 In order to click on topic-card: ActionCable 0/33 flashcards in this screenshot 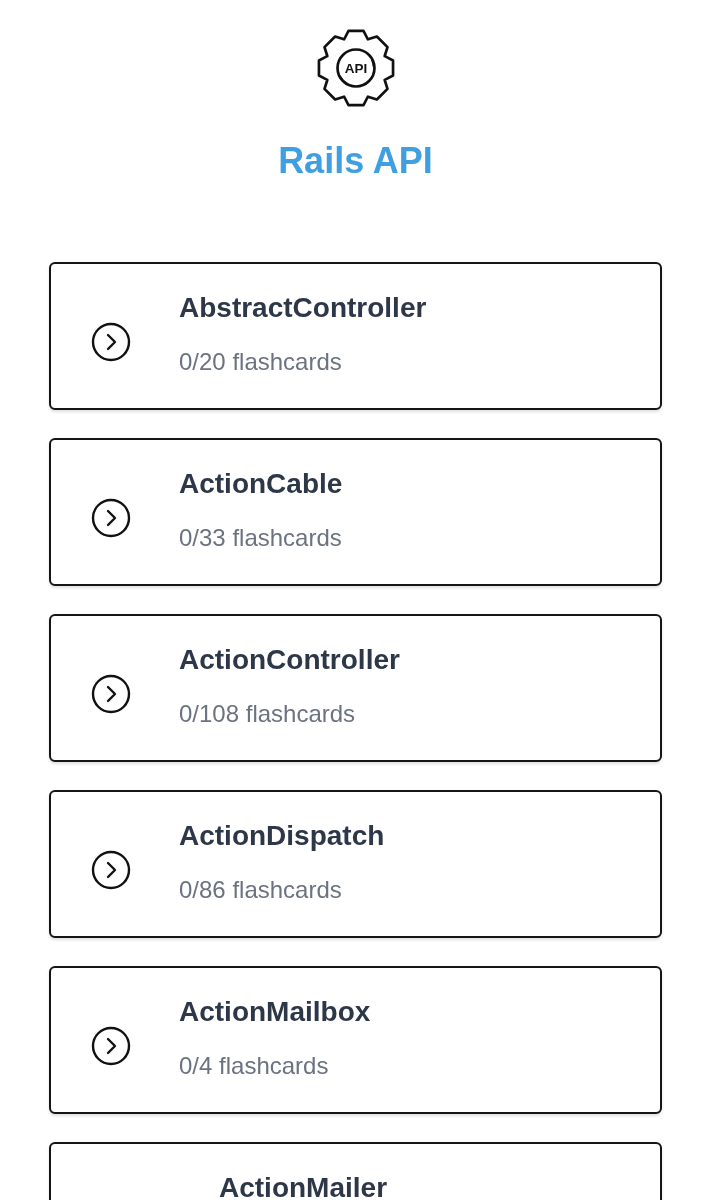, I will do `click(355, 512)`.